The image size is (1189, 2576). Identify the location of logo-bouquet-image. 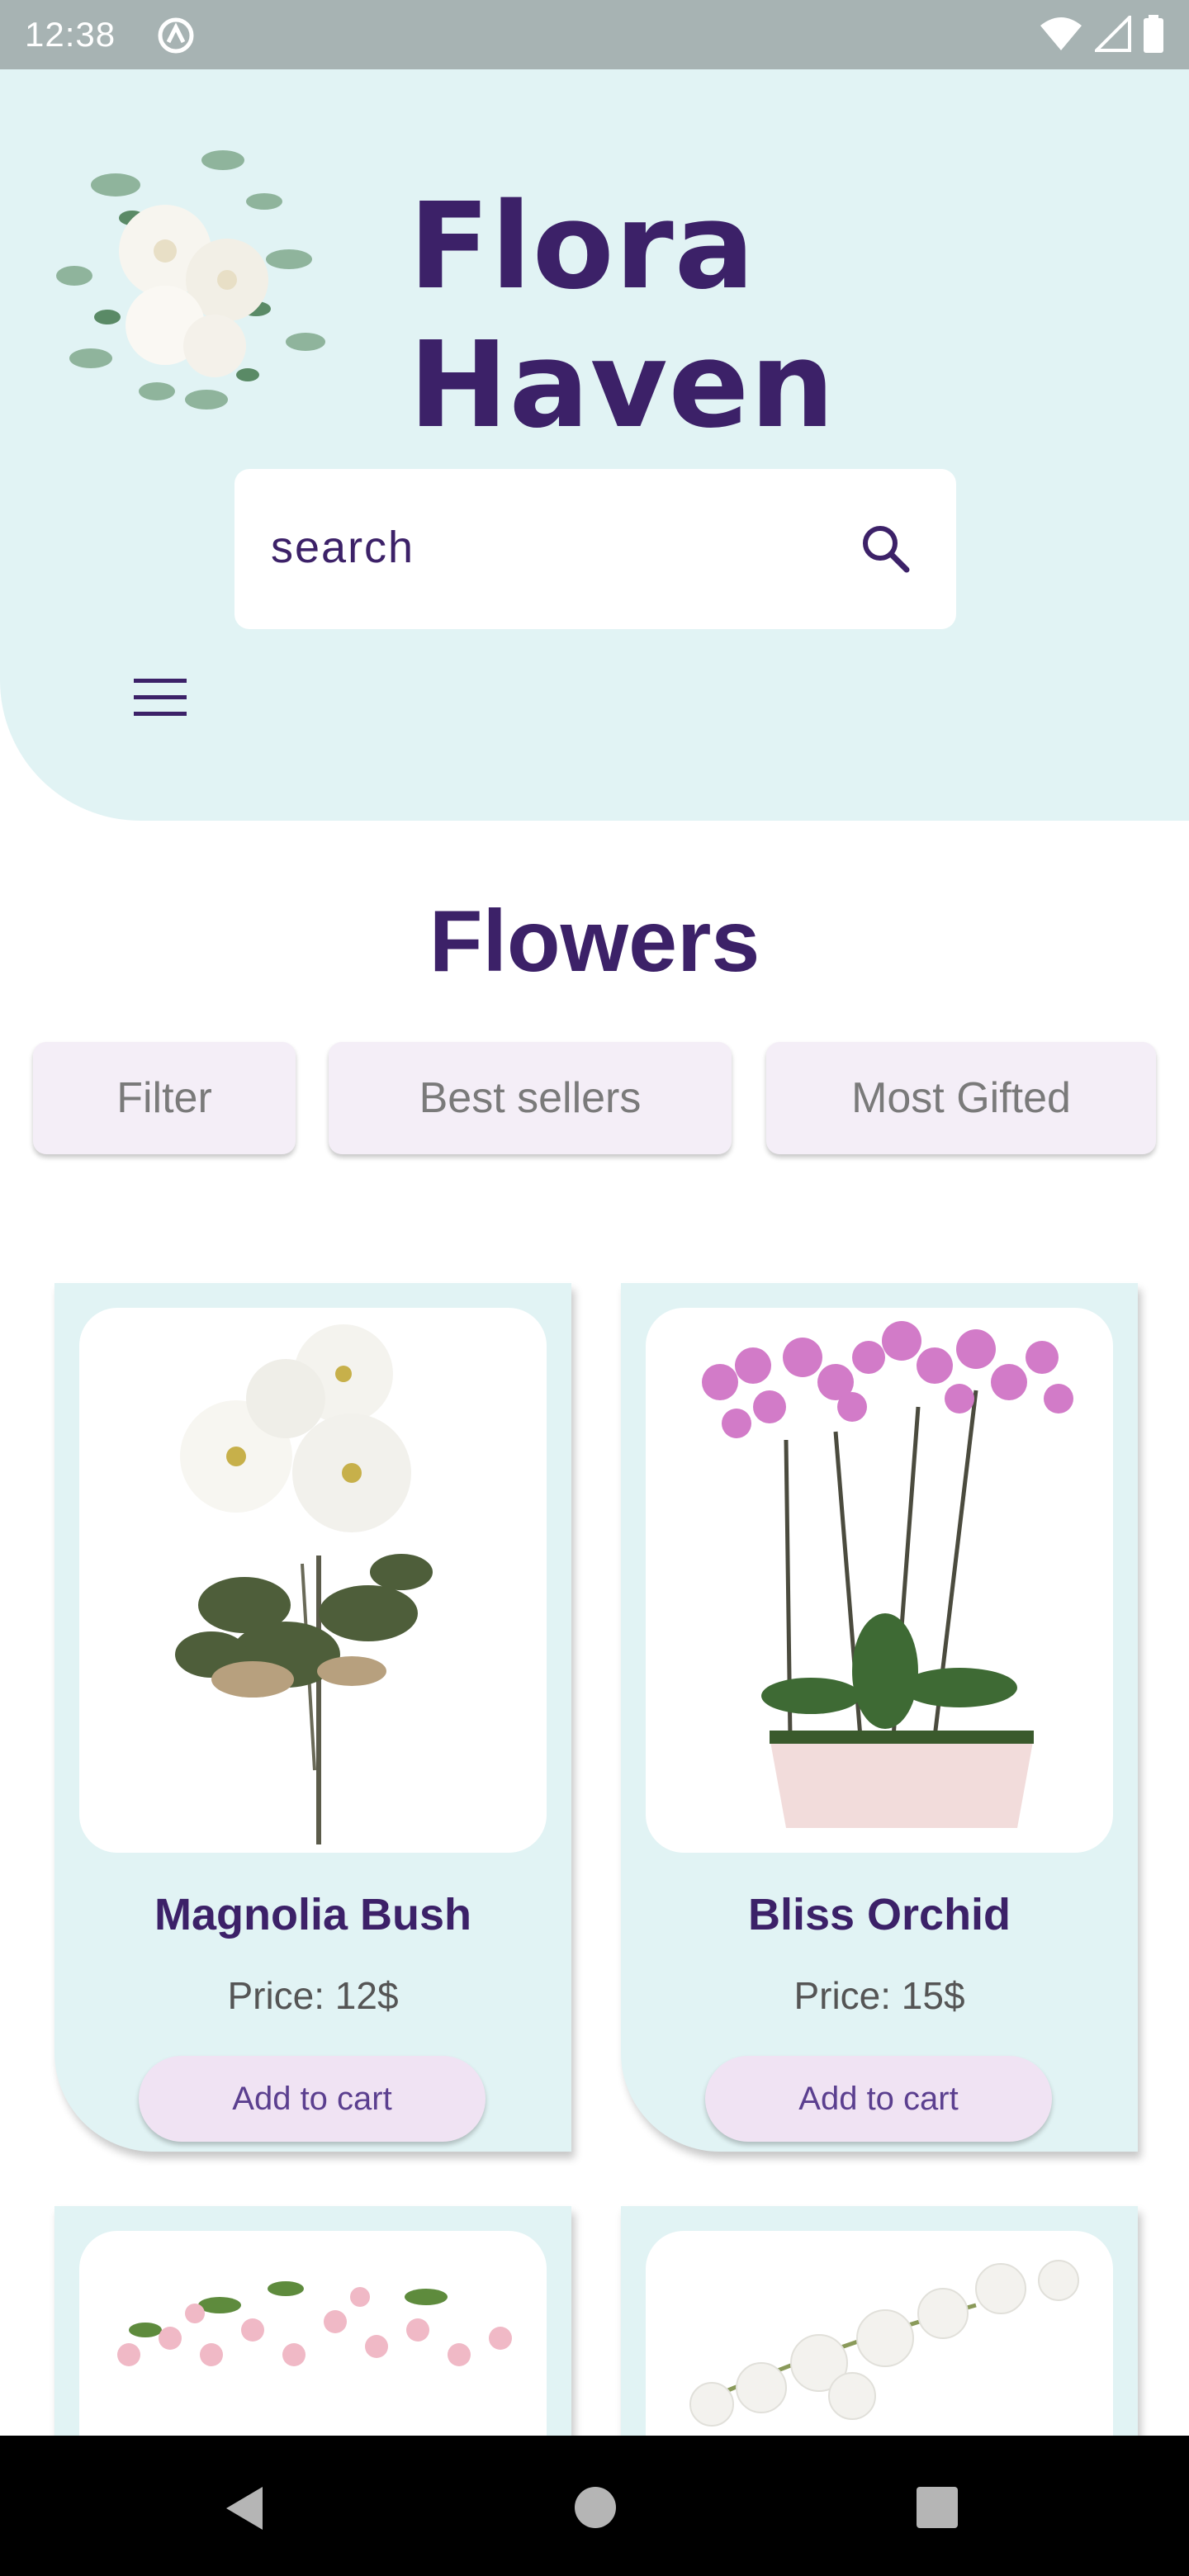
(194, 284).